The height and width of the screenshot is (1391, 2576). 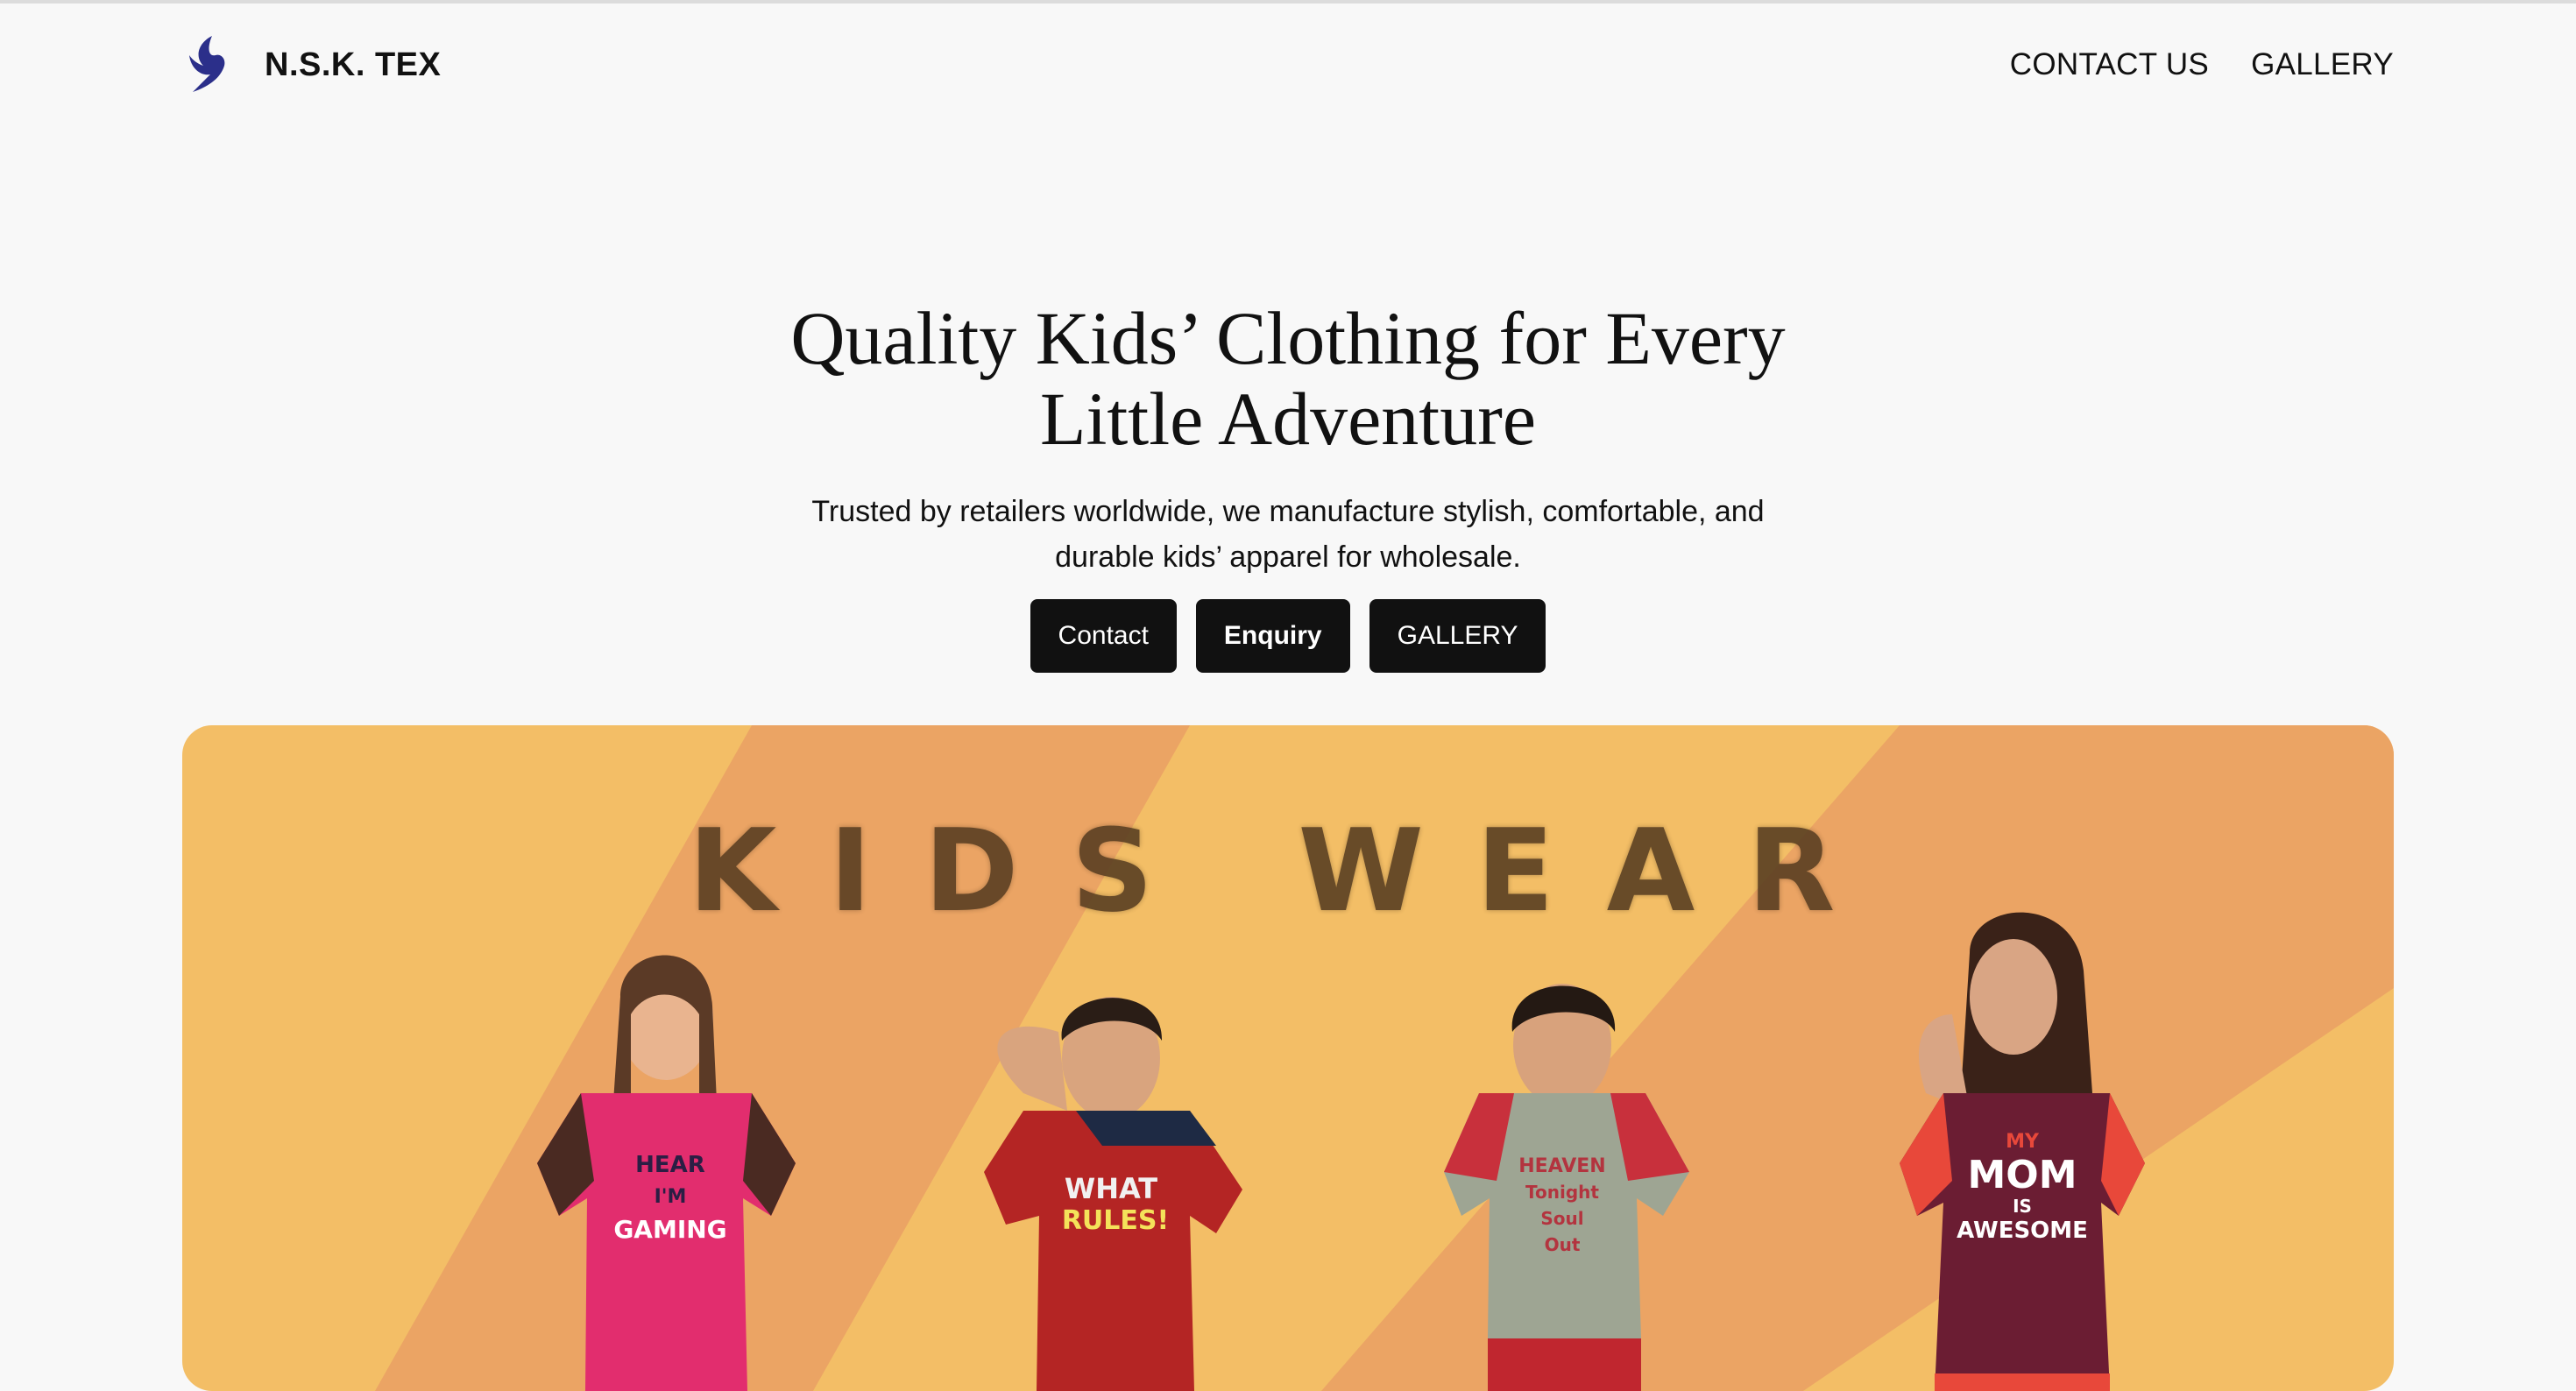 I want to click on gallery-button: GALLERY, so click(x=1457, y=636).